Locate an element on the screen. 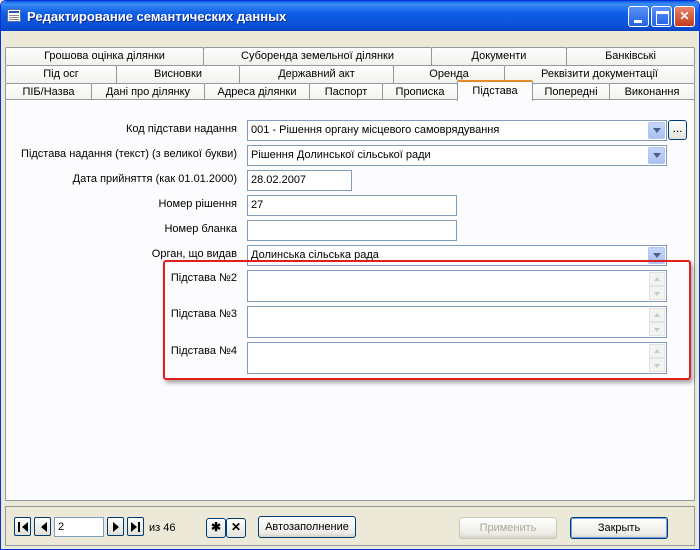  record-total: из 46 is located at coordinates (162, 528).